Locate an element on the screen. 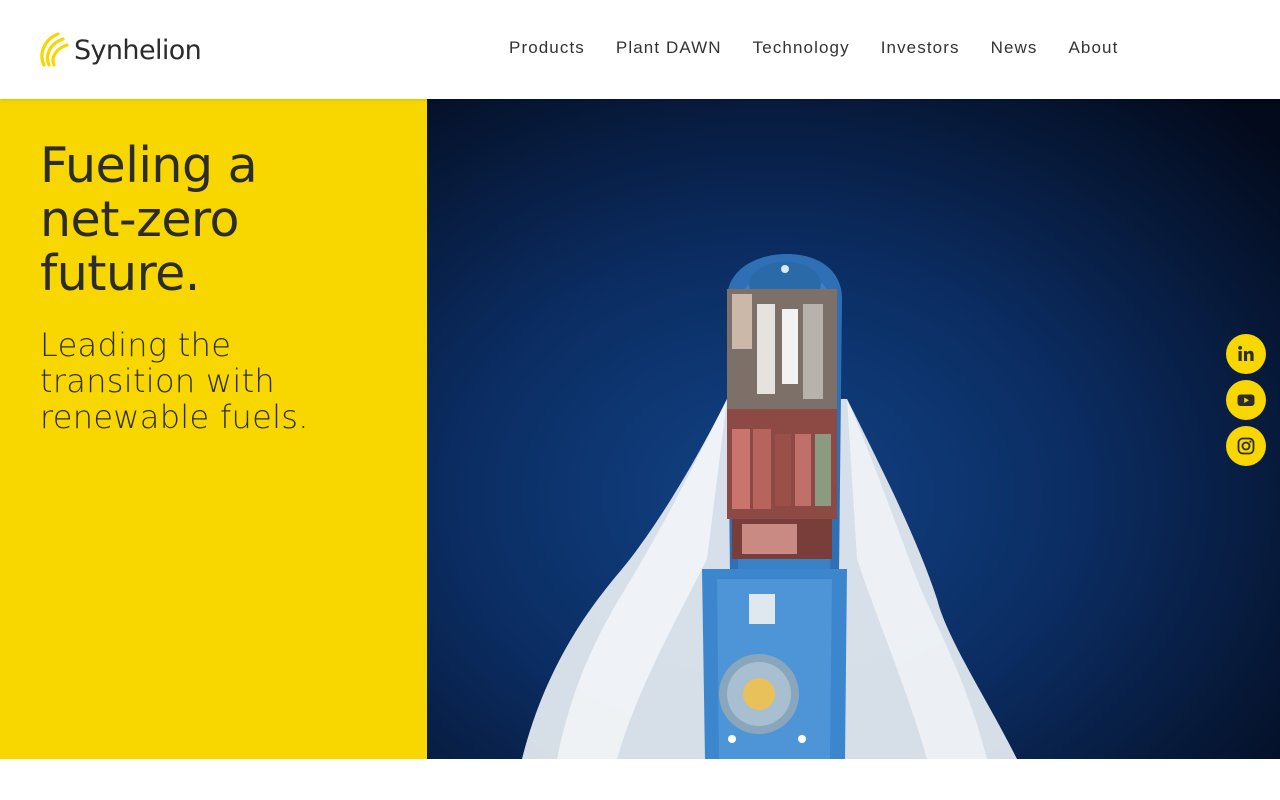  nav-item-products: Products is located at coordinates (547, 48).